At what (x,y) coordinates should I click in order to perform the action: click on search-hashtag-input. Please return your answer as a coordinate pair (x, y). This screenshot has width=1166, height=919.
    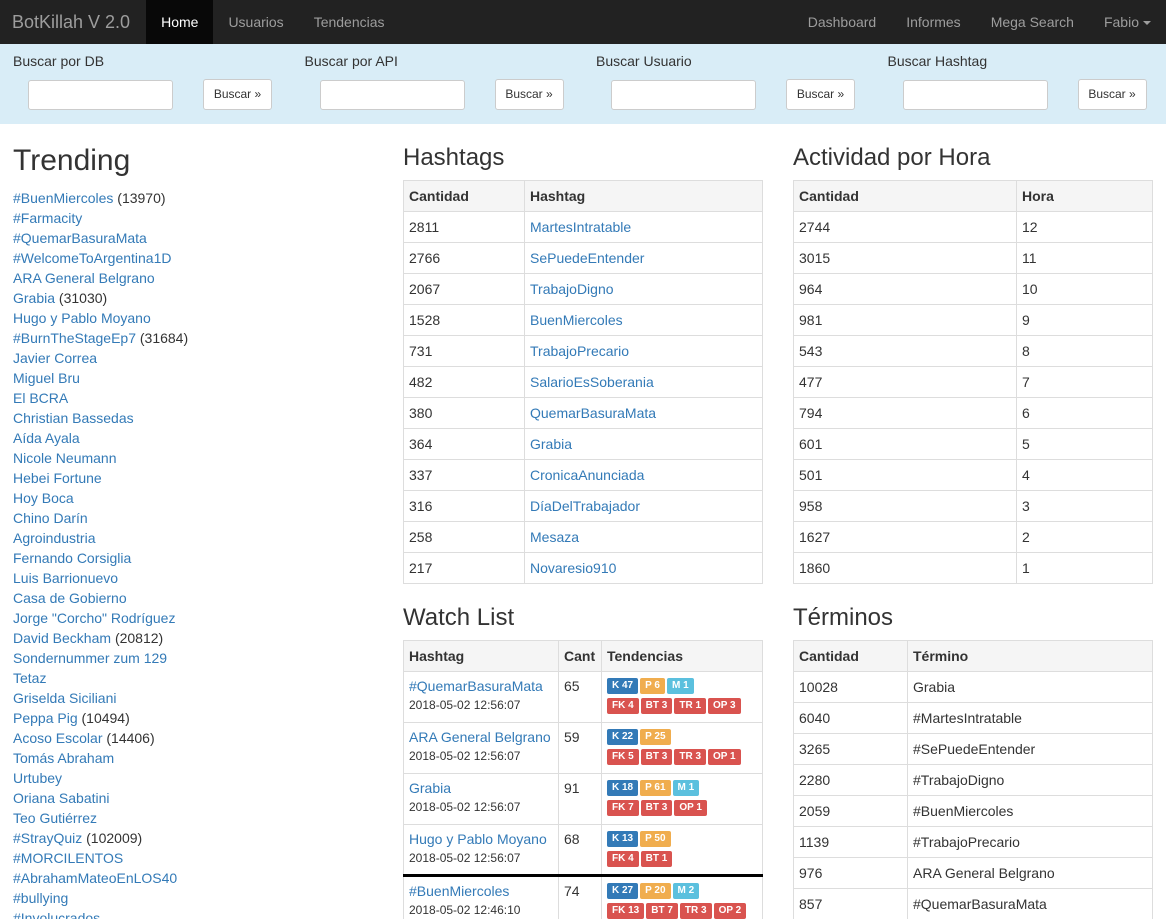
    Looking at the image, I should click on (975, 95).